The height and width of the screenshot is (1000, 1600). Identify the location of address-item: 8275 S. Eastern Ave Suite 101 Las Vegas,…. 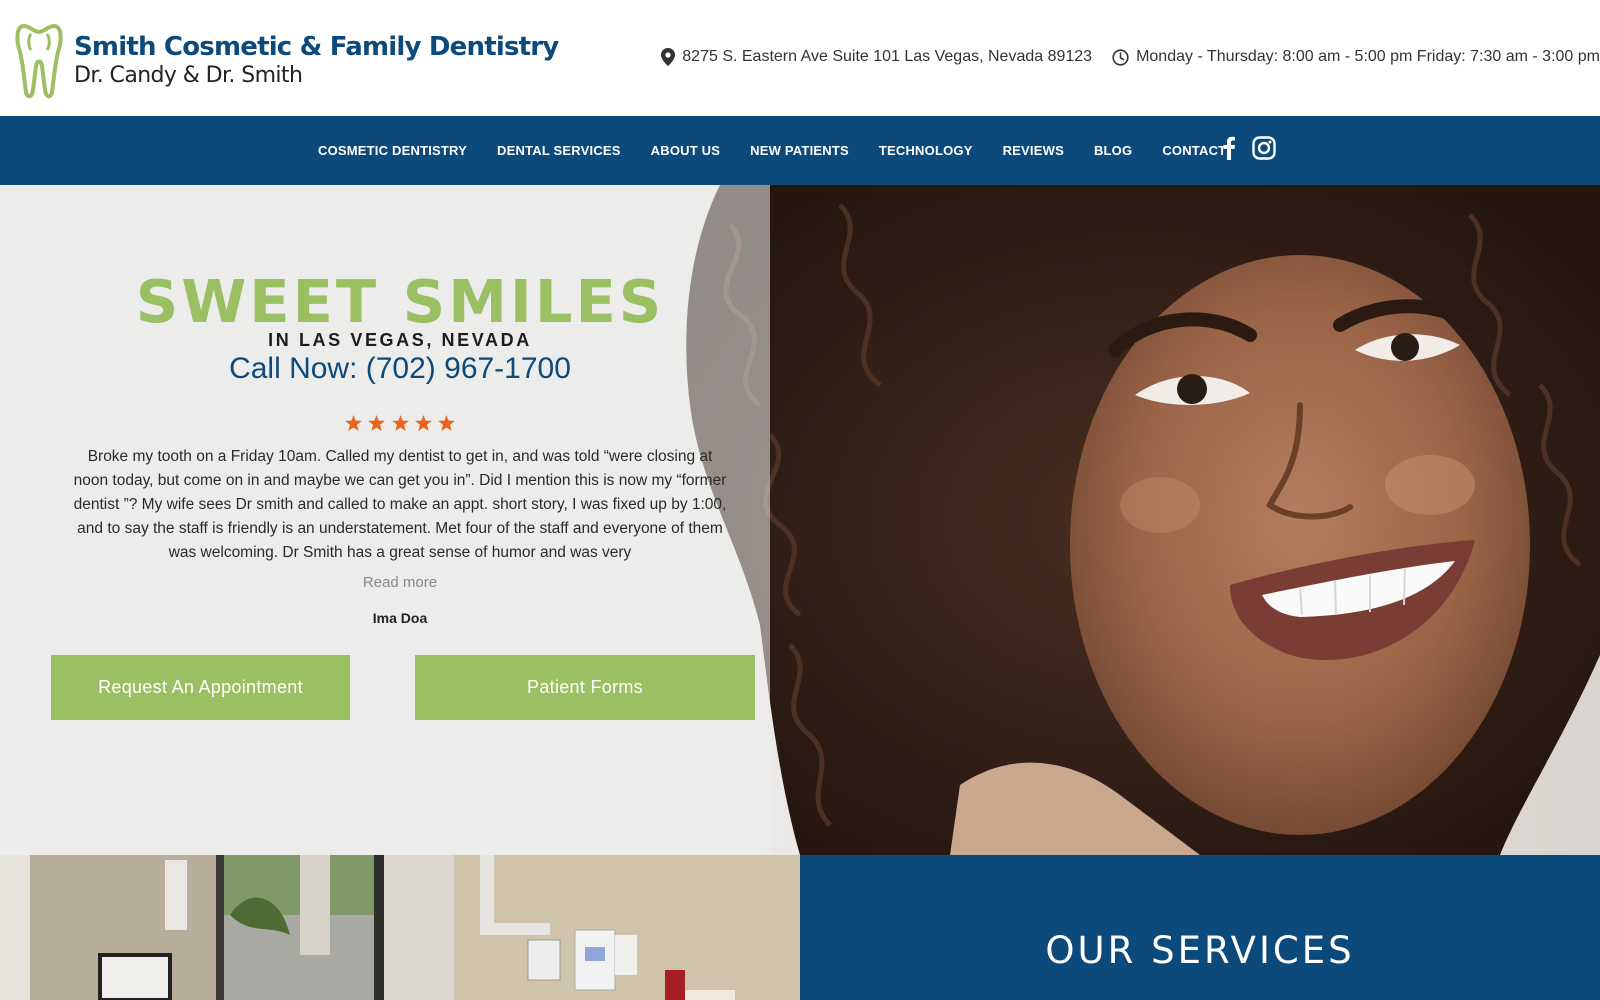
(876, 57).